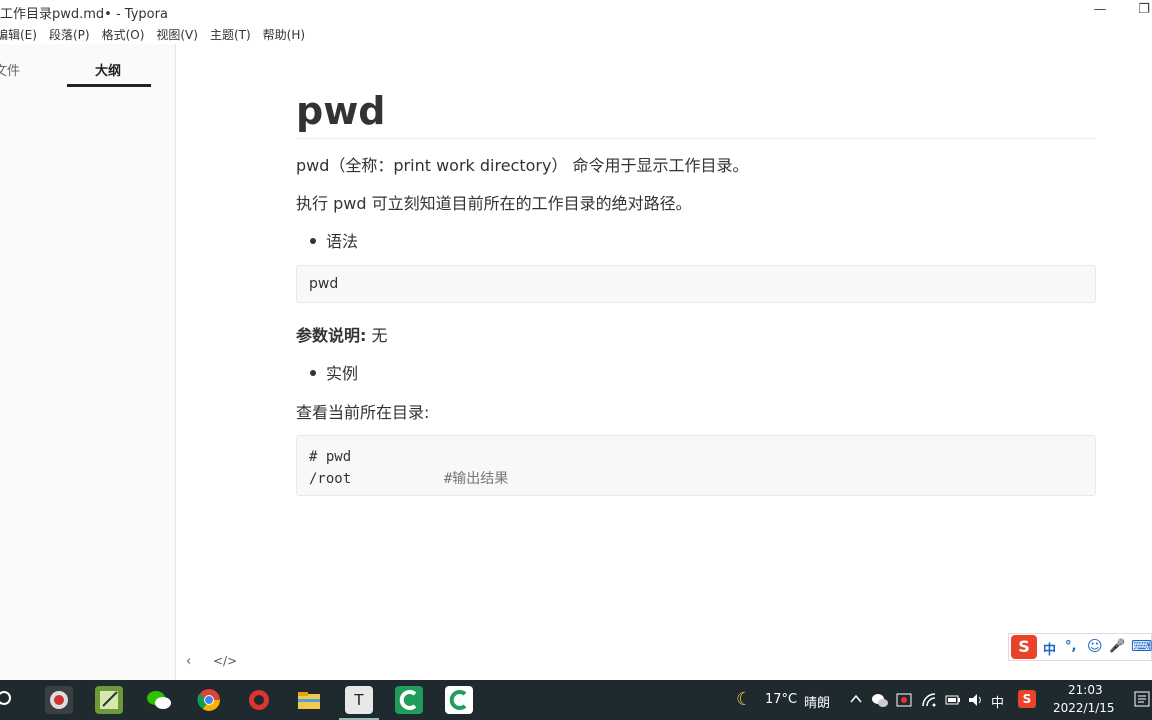 The height and width of the screenshot is (720, 1152). What do you see at coordinates (342, 373) in the screenshot?
I see `list-item-text: 实例` at bounding box center [342, 373].